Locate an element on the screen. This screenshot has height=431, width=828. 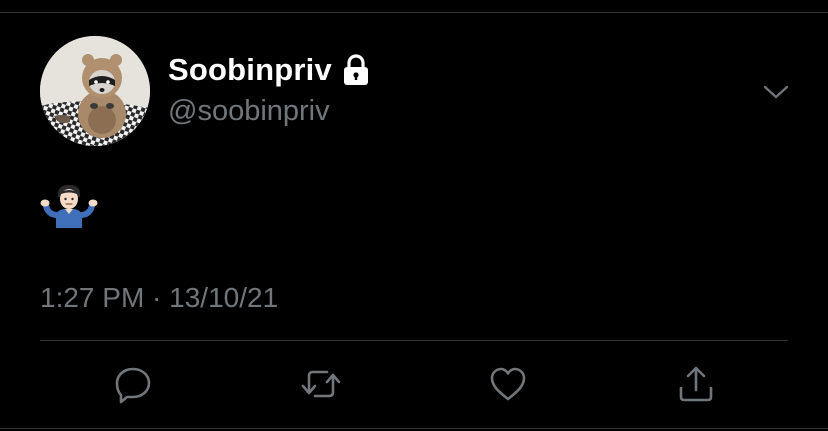
lock-icon is located at coordinates (356, 70).